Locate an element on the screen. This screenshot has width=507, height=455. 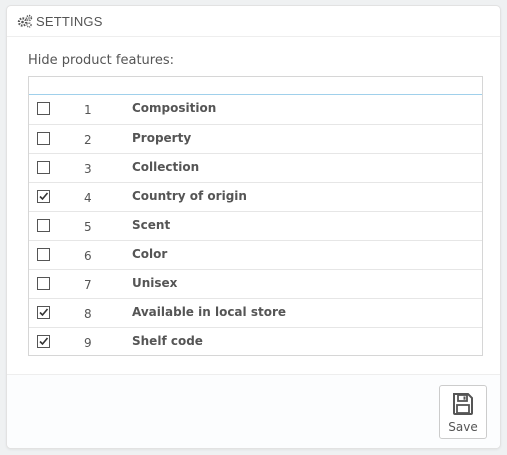
feature-name: Collection is located at coordinates (166, 167).